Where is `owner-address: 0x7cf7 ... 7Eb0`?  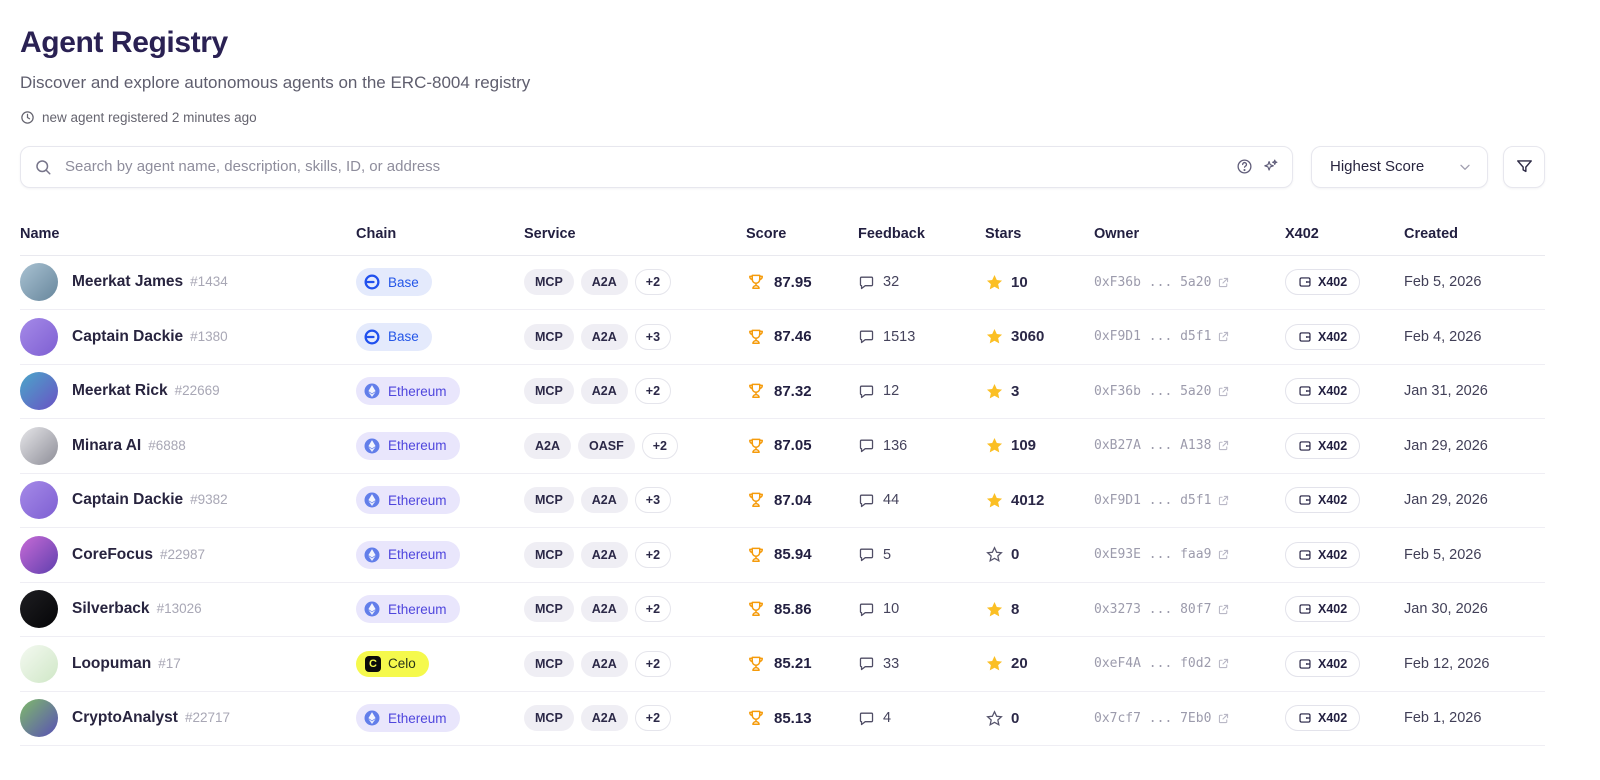 owner-address: 0x7cf7 ... 7Eb0 is located at coordinates (1152, 718).